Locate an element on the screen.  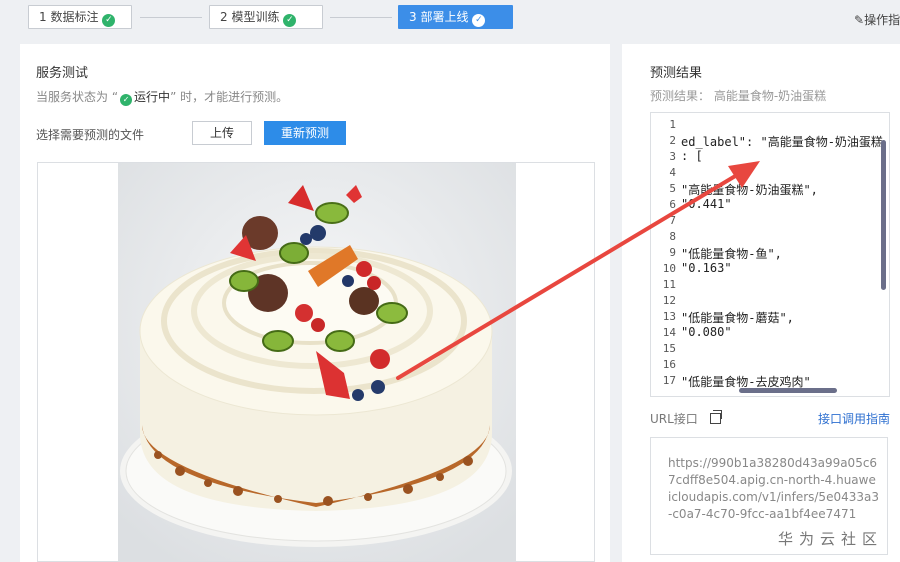
hint-prefix: 当服务状态为 “ is located at coordinates (77, 97).